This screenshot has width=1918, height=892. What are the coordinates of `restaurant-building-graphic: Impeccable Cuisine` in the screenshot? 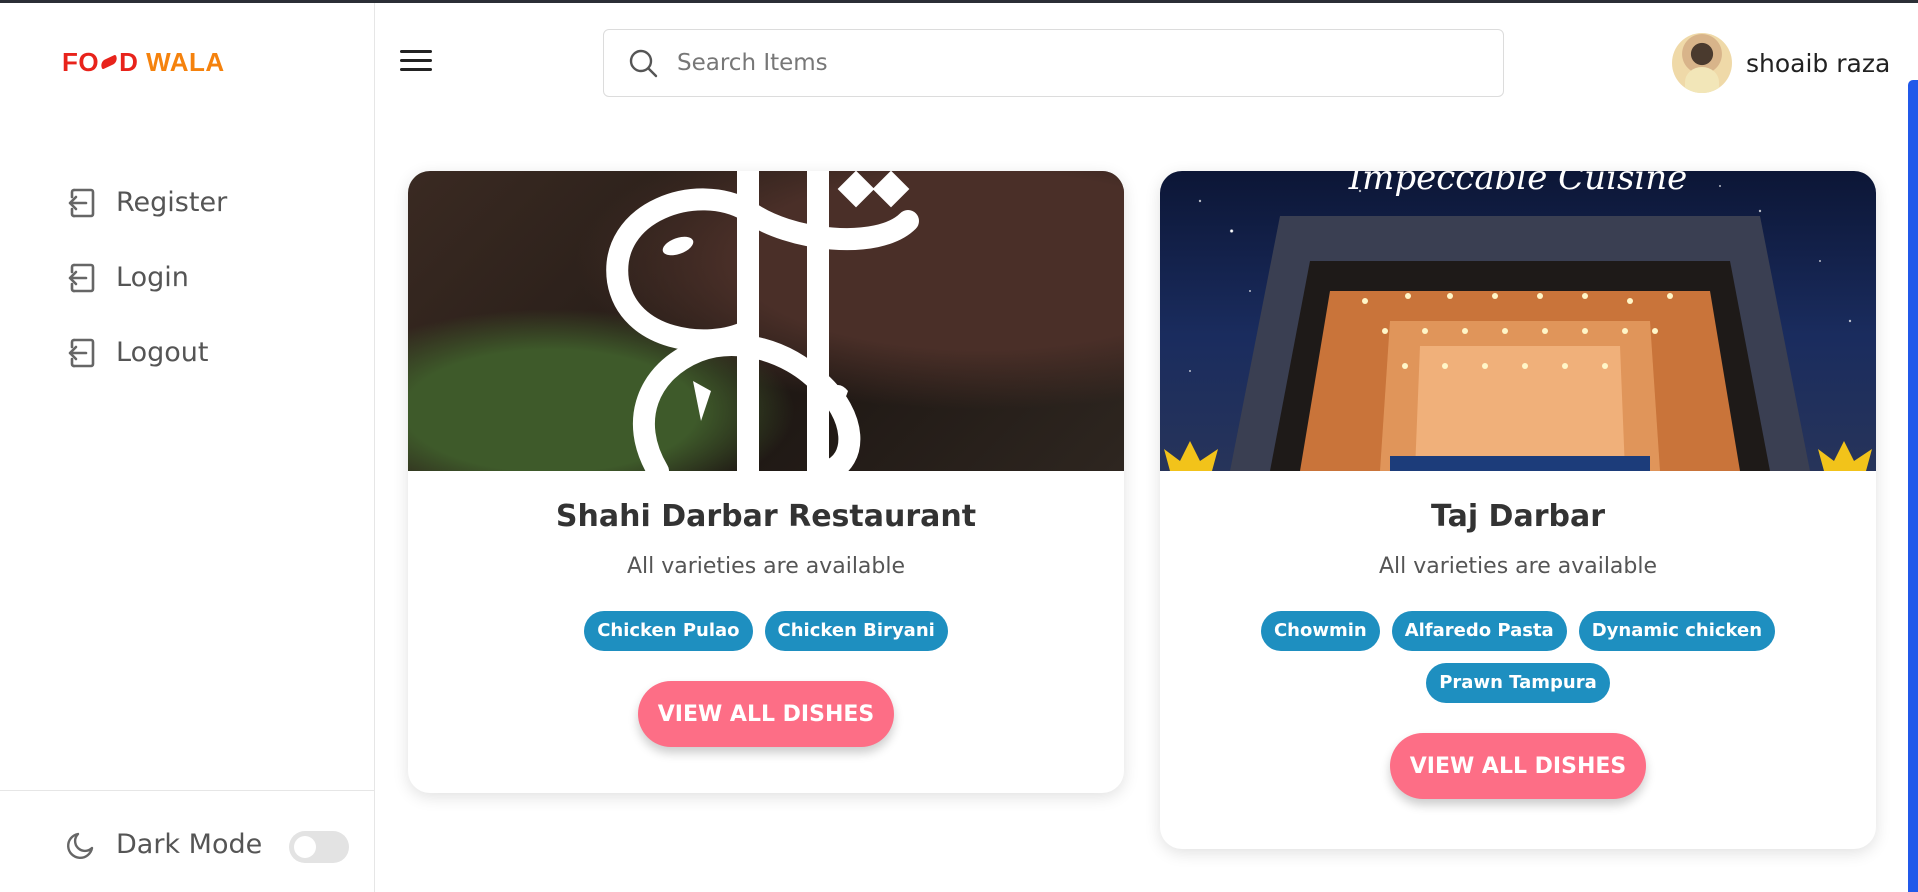 It's located at (1518, 321).